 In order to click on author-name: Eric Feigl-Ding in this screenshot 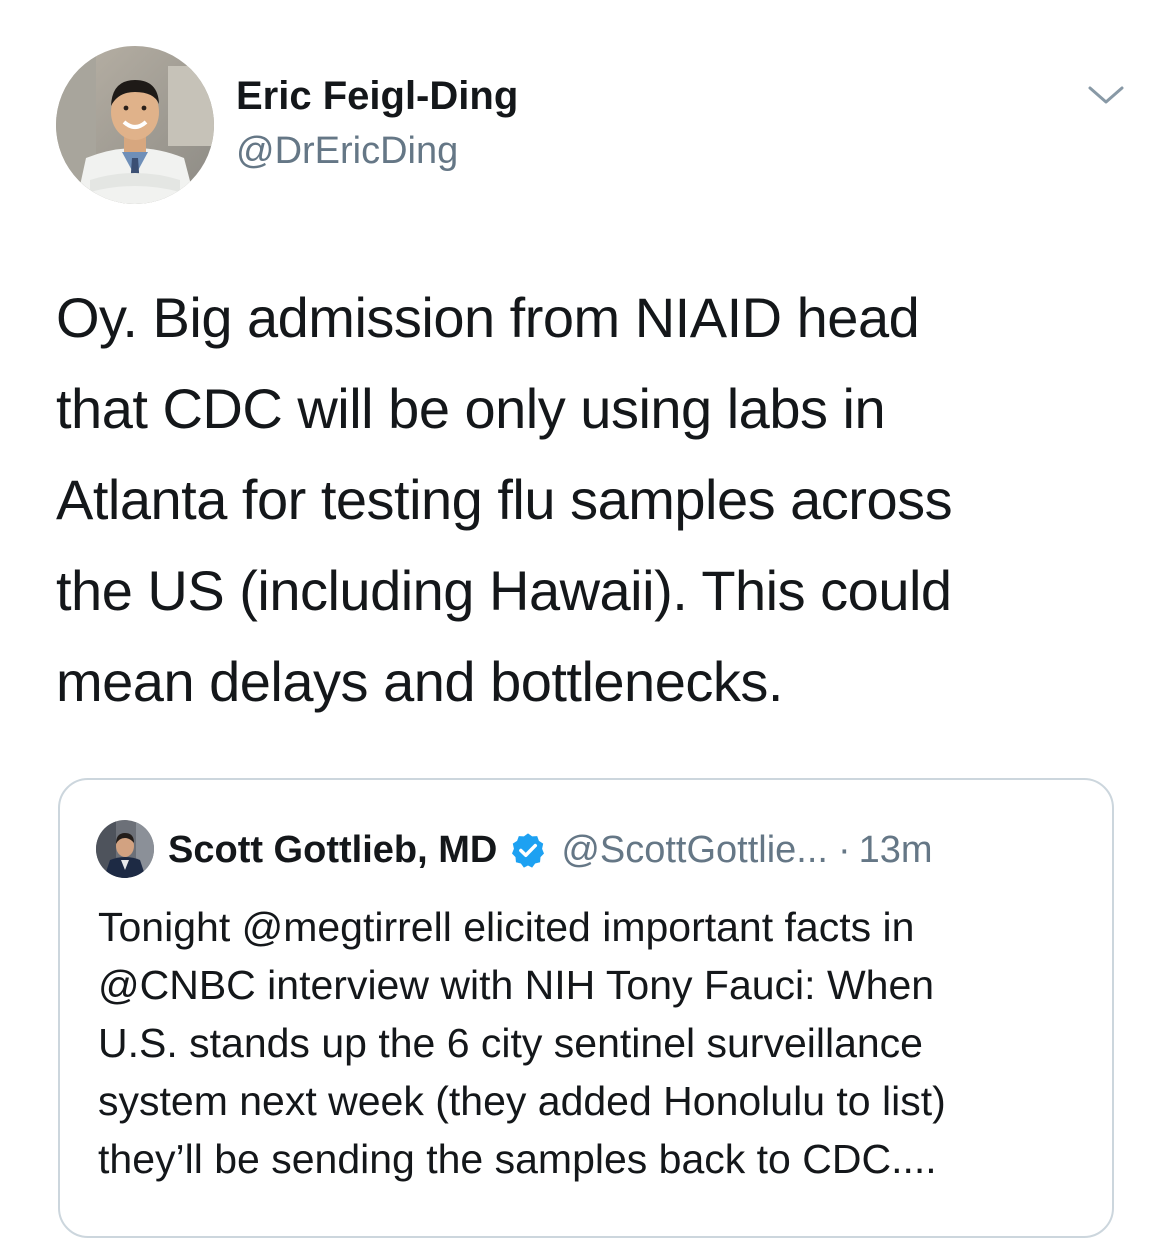, I will do `click(377, 96)`.